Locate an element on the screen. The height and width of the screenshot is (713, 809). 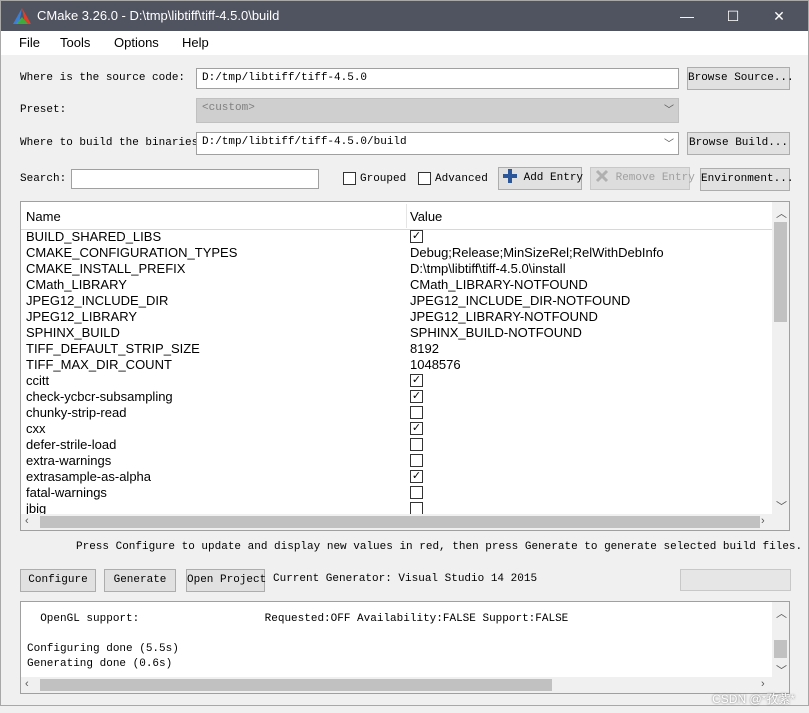
menu-options: Options is located at coordinates (136, 42).